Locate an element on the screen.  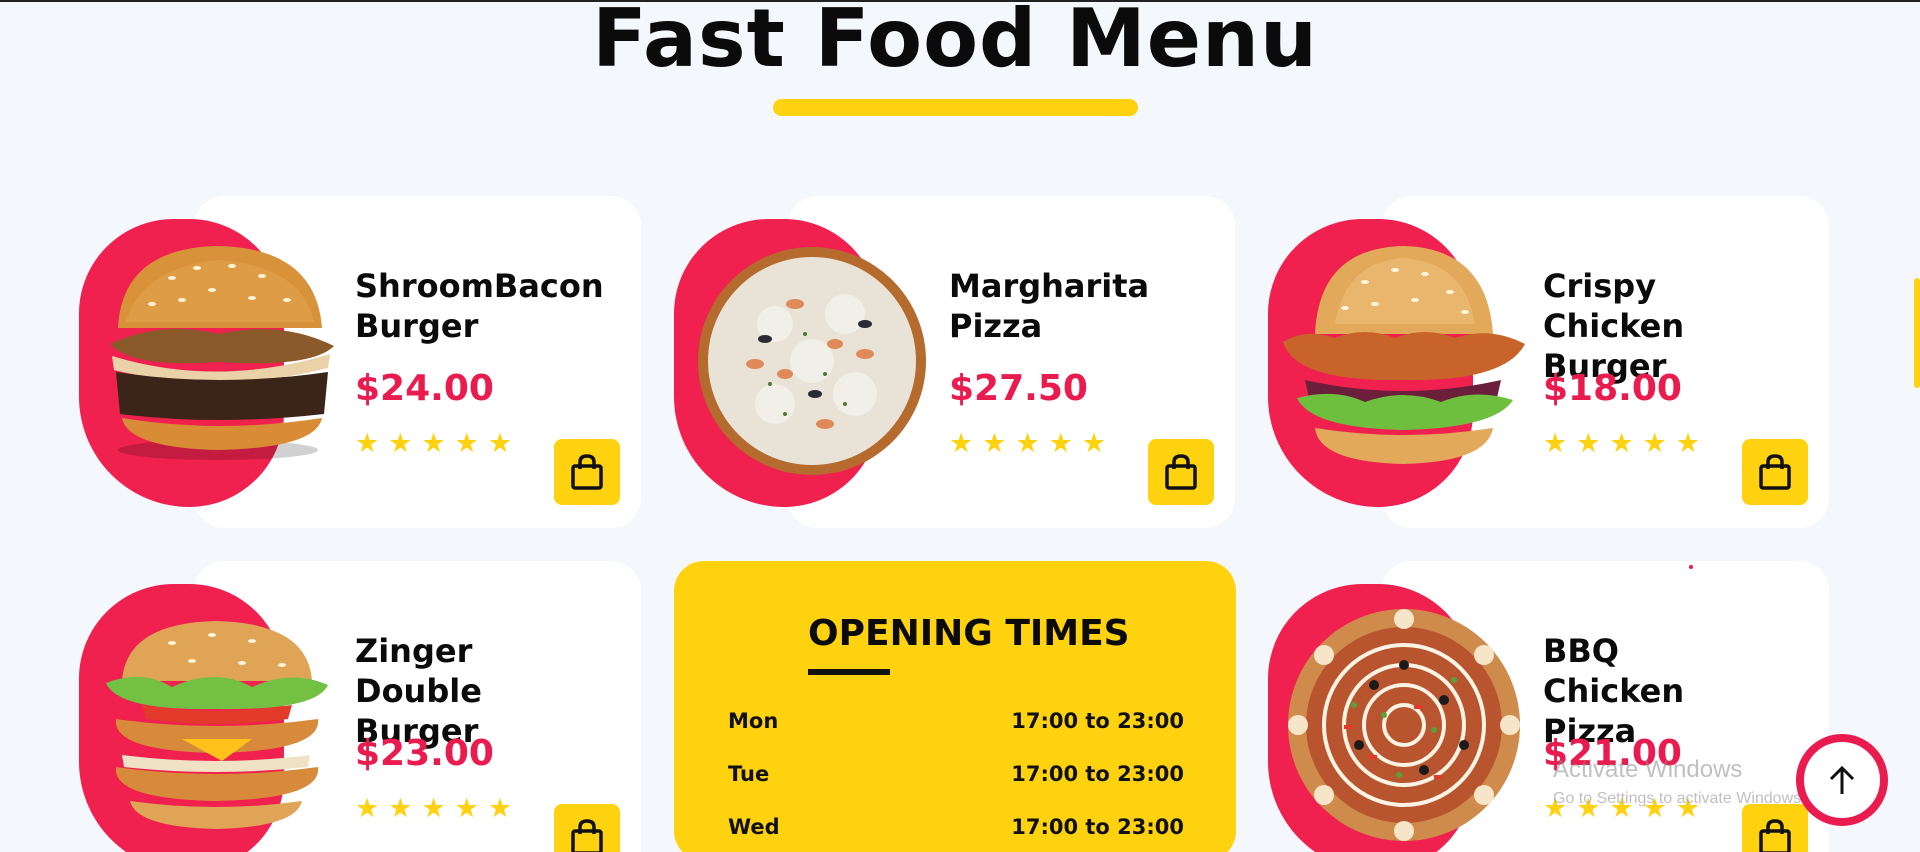
mushroom-bacon-burger-image is located at coordinates (222, 353).